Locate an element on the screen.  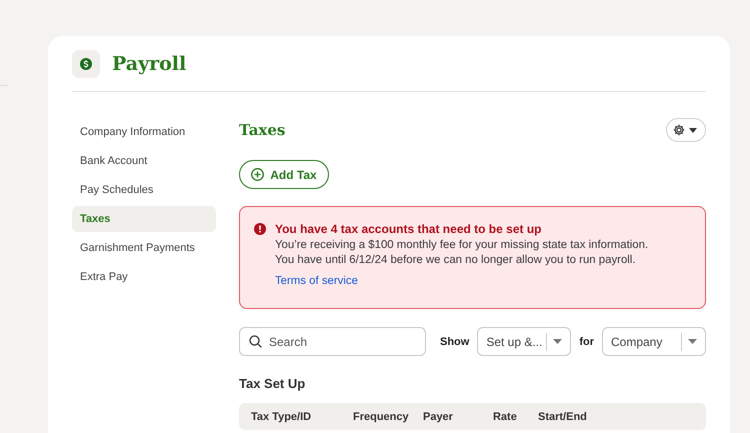
alert-title: You have 4 tax accounts that need to be set up is located at coordinates (408, 229).